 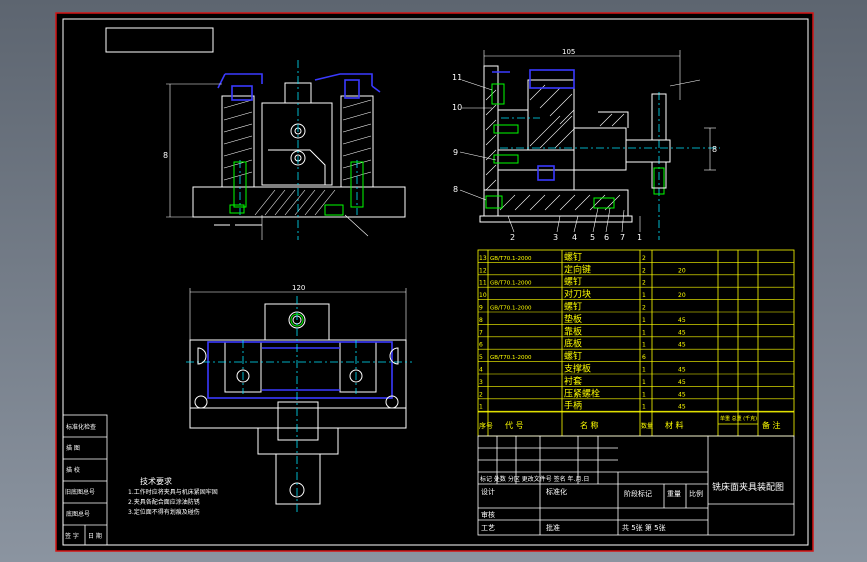 What do you see at coordinates (568, 52) in the screenshot?
I see `side-view-top-dim: 105` at bounding box center [568, 52].